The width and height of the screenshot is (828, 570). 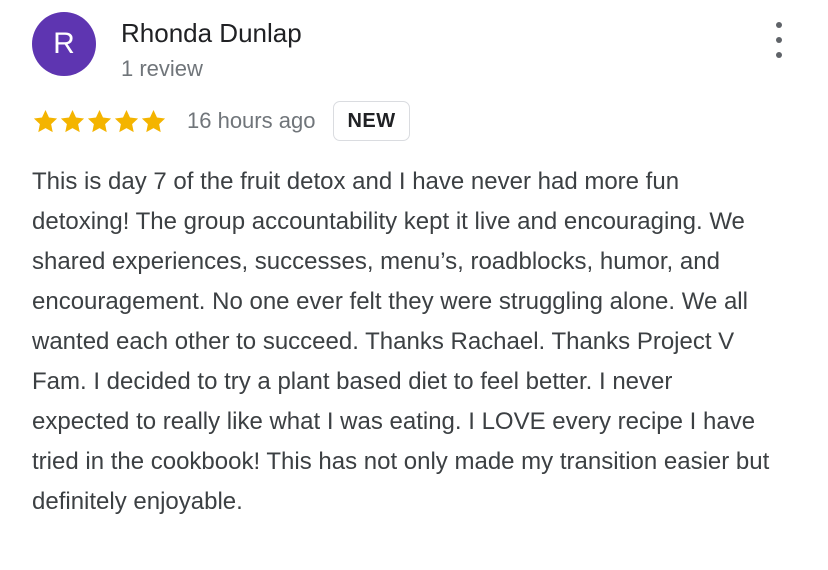 I want to click on more-options-button, so click(x=779, y=40).